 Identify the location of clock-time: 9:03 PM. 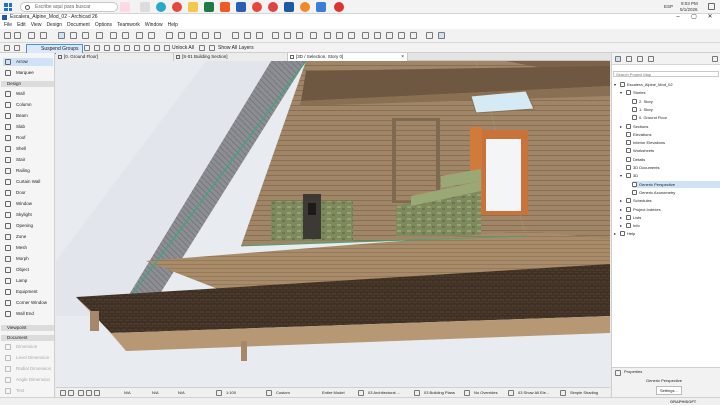
(689, 3).